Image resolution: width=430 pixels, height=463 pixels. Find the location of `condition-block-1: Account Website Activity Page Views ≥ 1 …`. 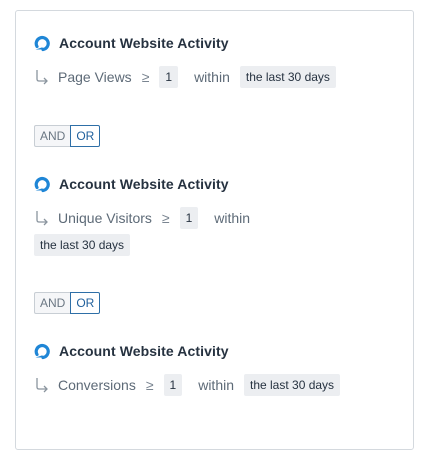

condition-block-1: Account Website Activity Page Views ≥ 1 … is located at coordinates (214, 60).